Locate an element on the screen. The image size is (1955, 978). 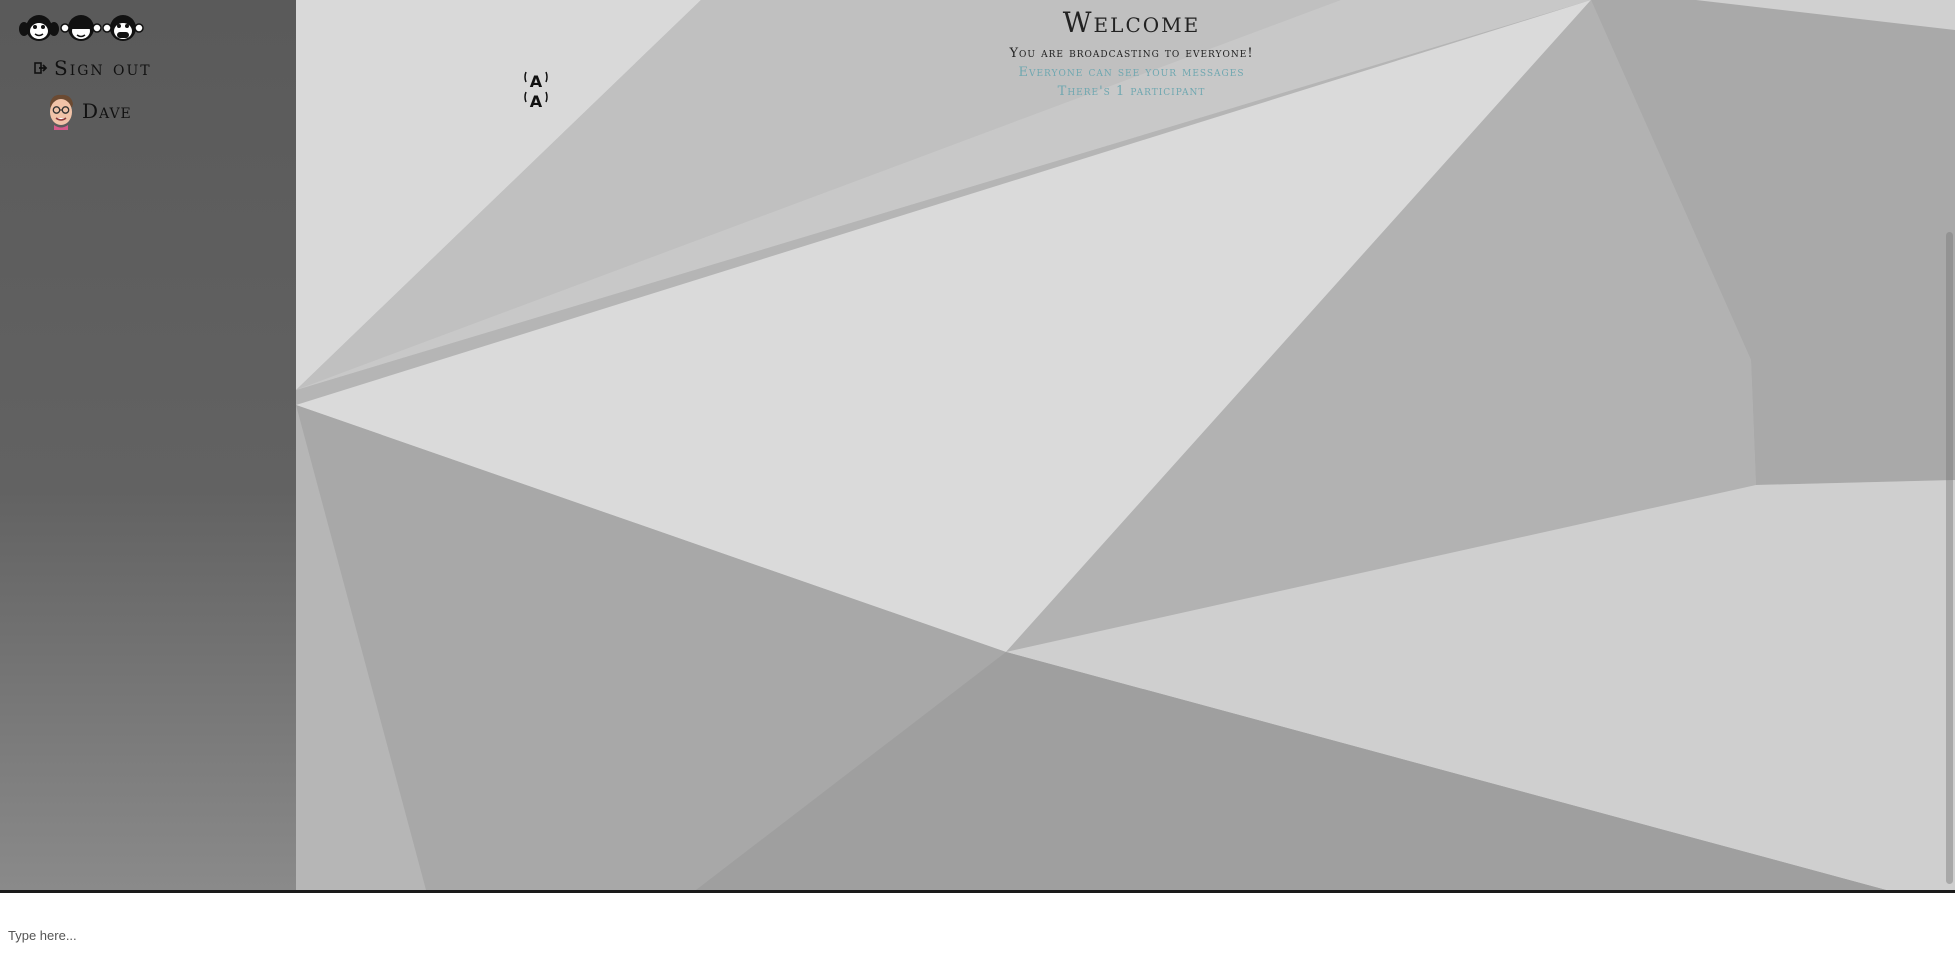
sign-out-button: Sign out is located at coordinates (93, 68).